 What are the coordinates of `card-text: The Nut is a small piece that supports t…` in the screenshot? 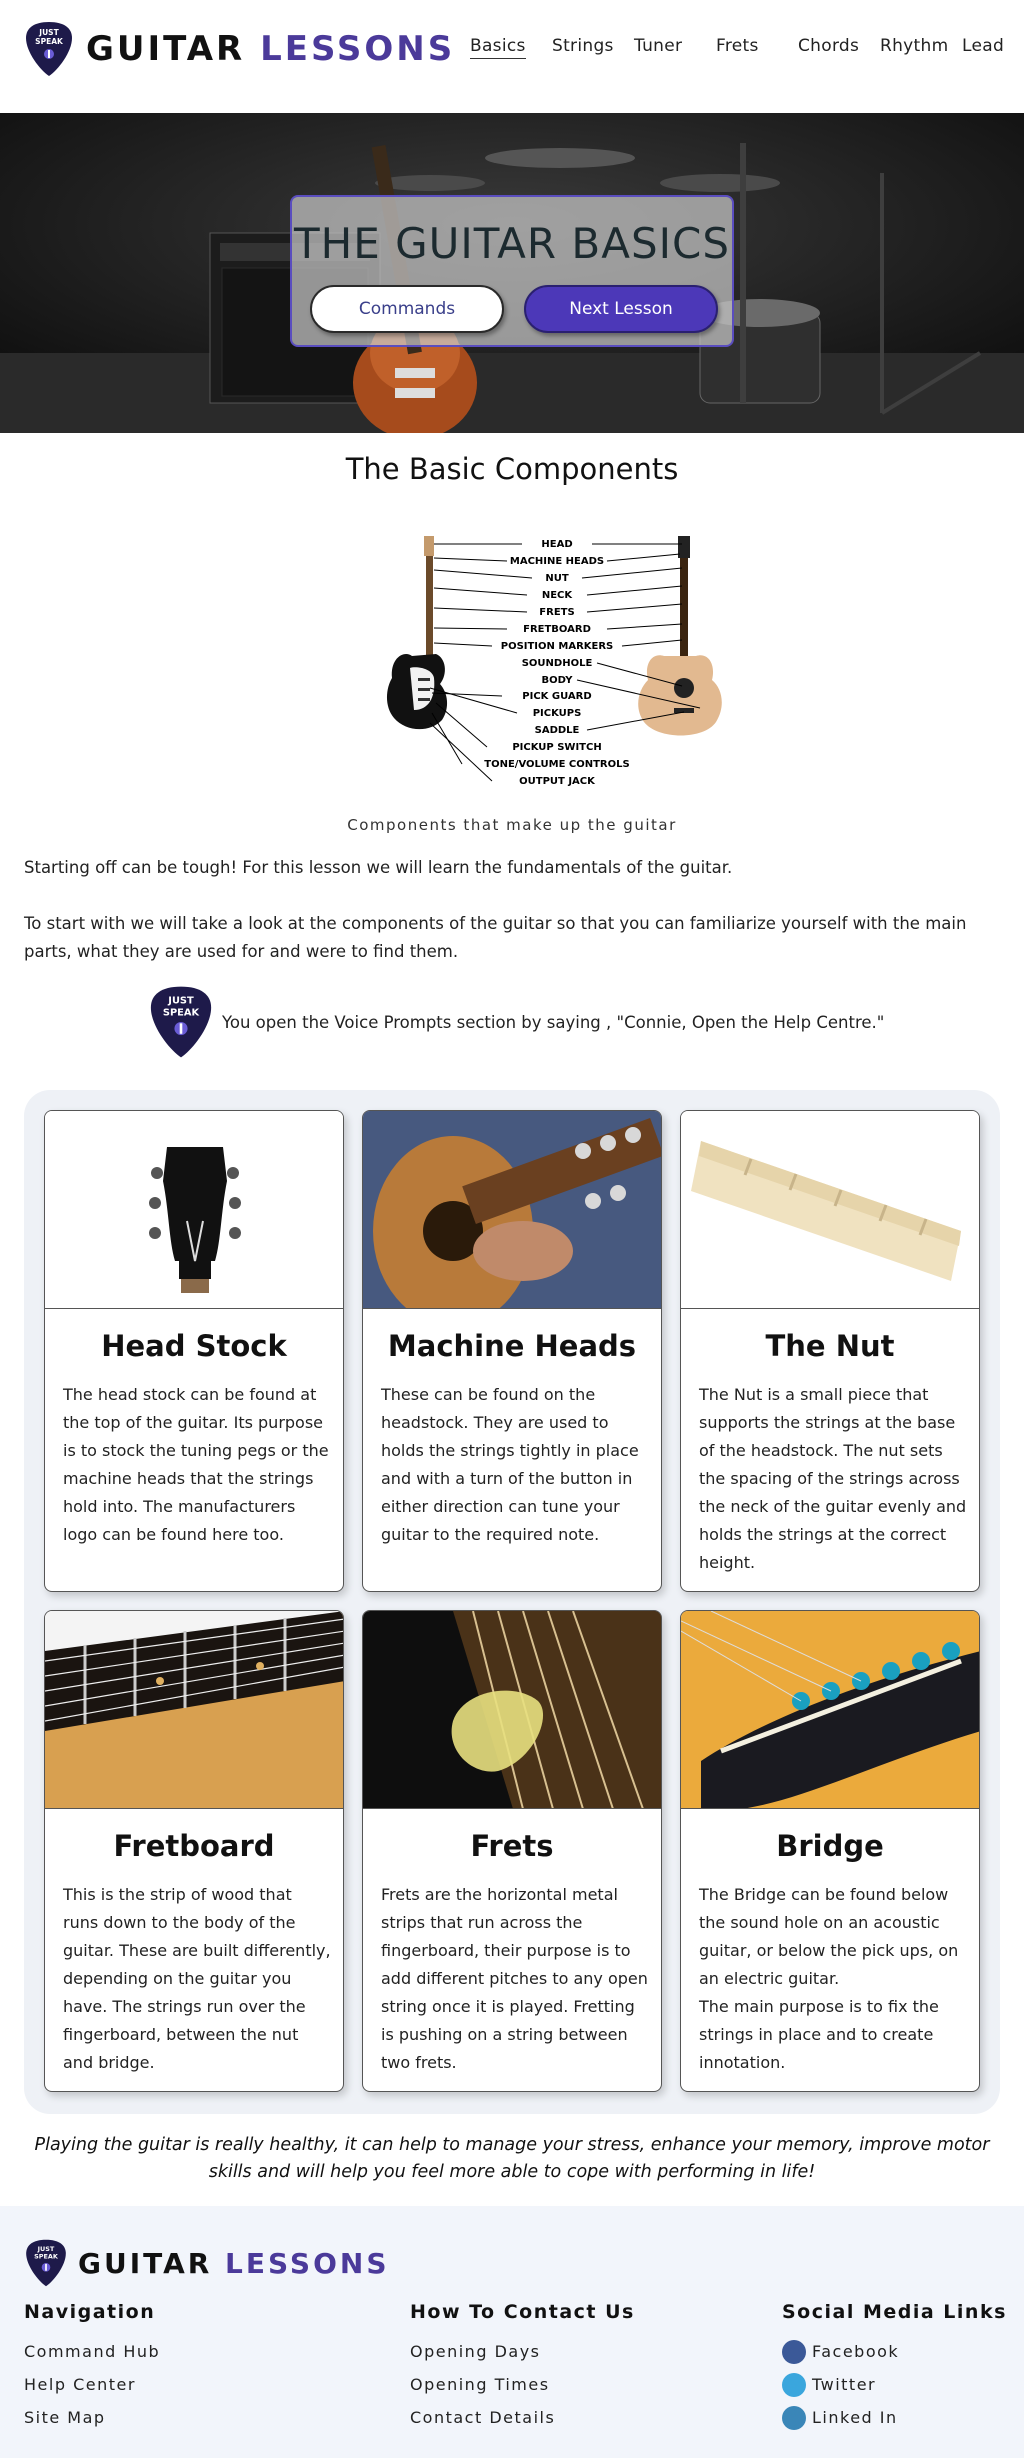 It's located at (833, 1478).